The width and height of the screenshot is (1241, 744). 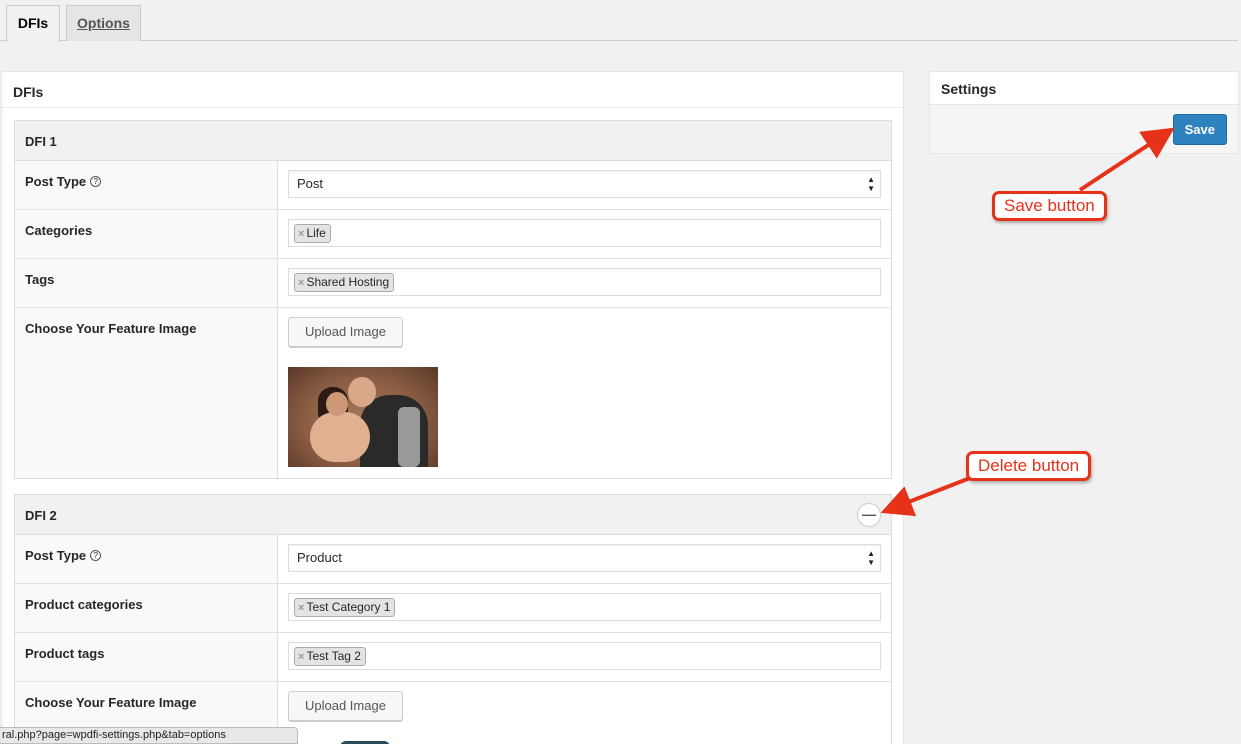 I want to click on dfi-2-header: DFI 2 —, so click(x=453, y=515).